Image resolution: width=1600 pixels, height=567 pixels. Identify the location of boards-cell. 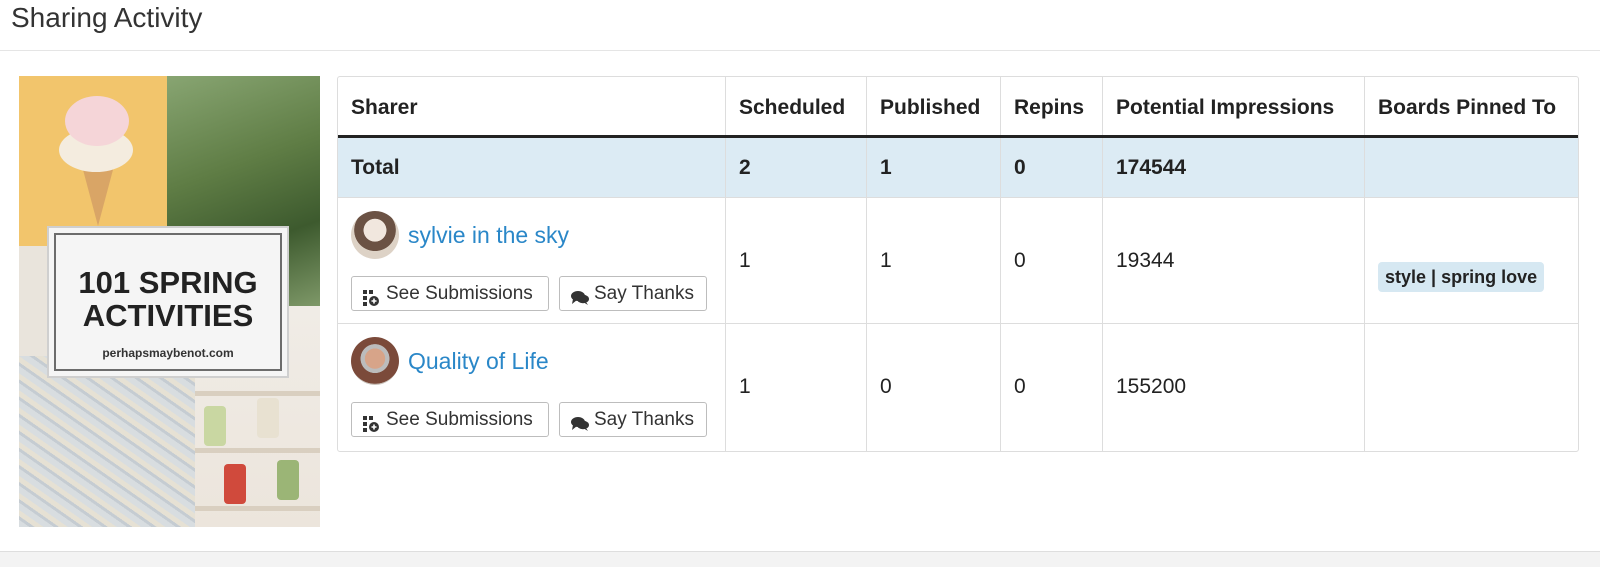
(1471, 387).